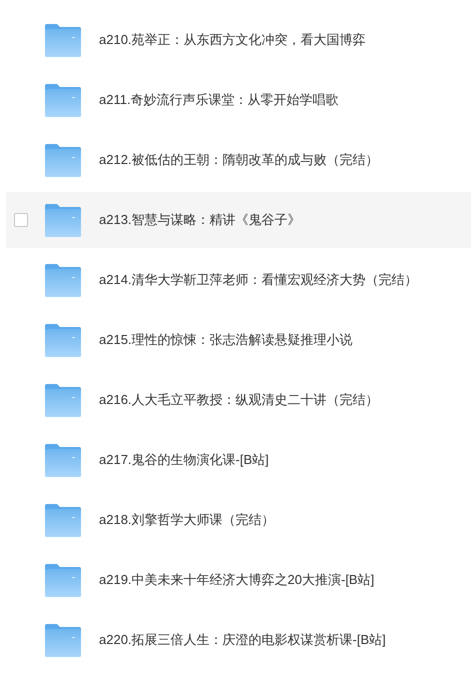  I want to click on folder-name: a219.中美未来十年经济大博弈之20大推演-[B站], so click(236, 580).